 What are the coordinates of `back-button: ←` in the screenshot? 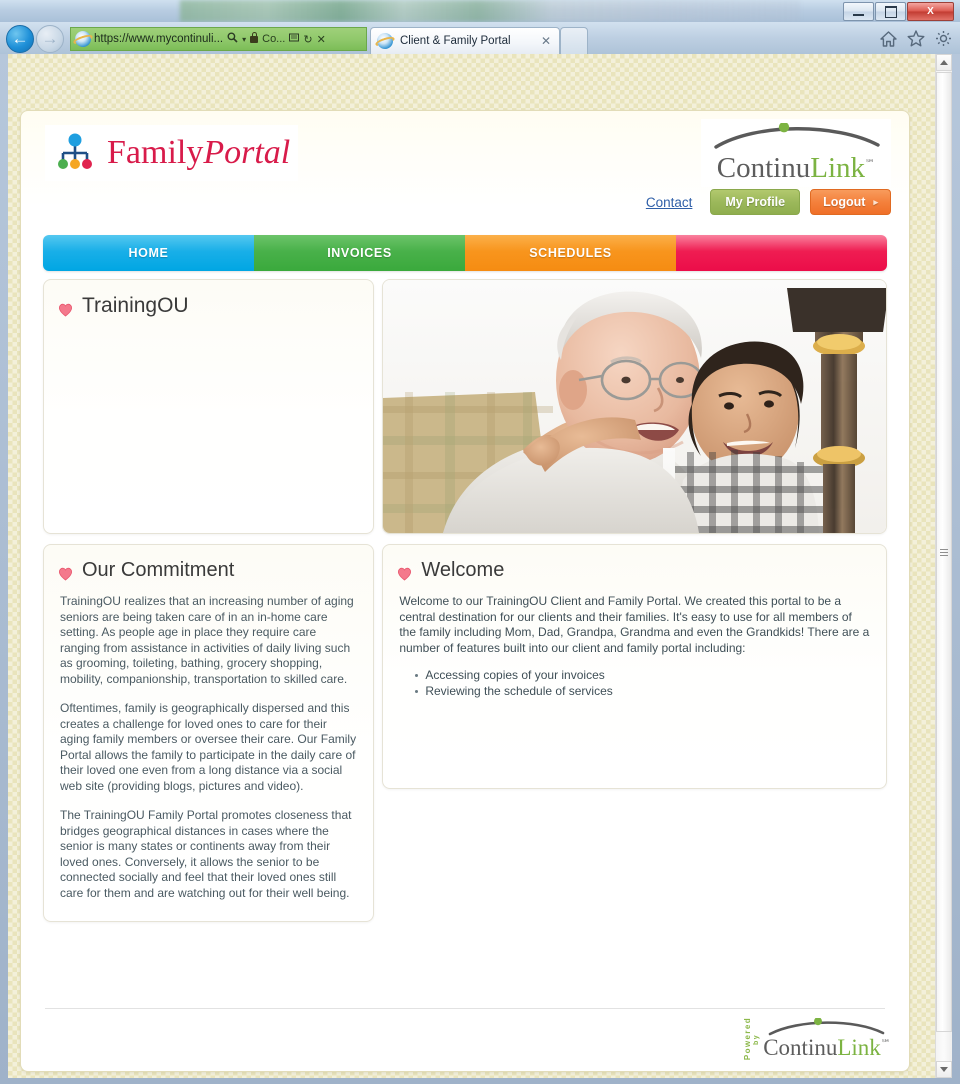 It's located at (20, 39).